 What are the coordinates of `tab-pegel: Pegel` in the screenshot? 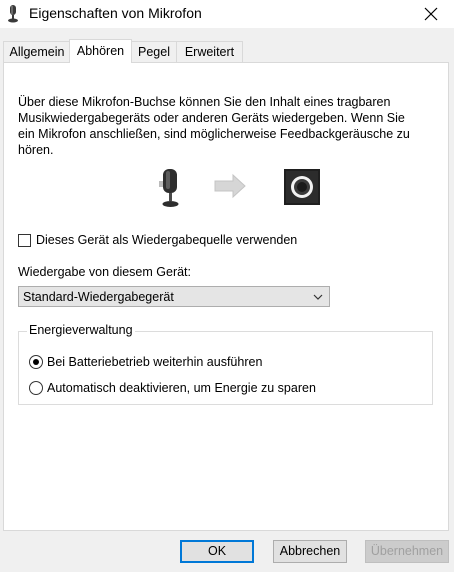 It's located at (154, 51).